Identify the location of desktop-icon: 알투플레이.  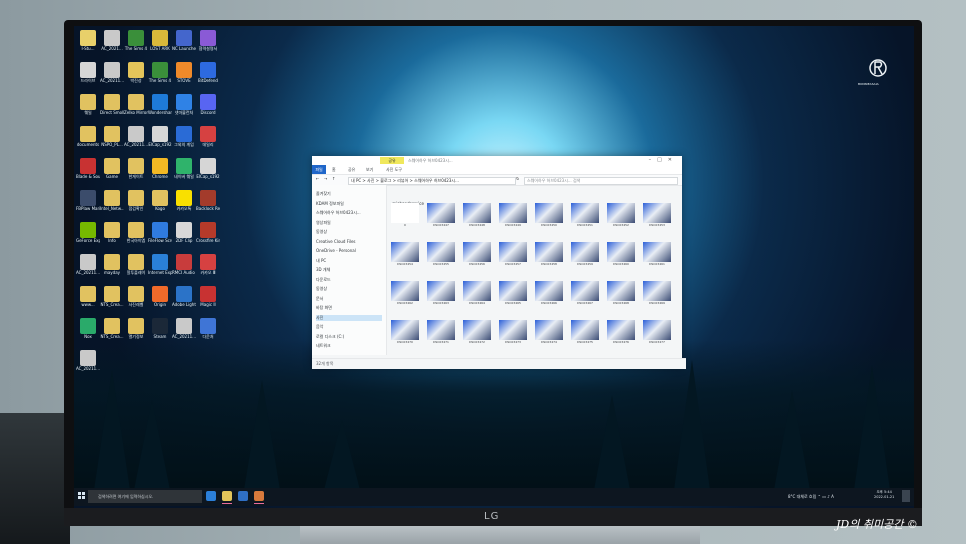
(136, 264).